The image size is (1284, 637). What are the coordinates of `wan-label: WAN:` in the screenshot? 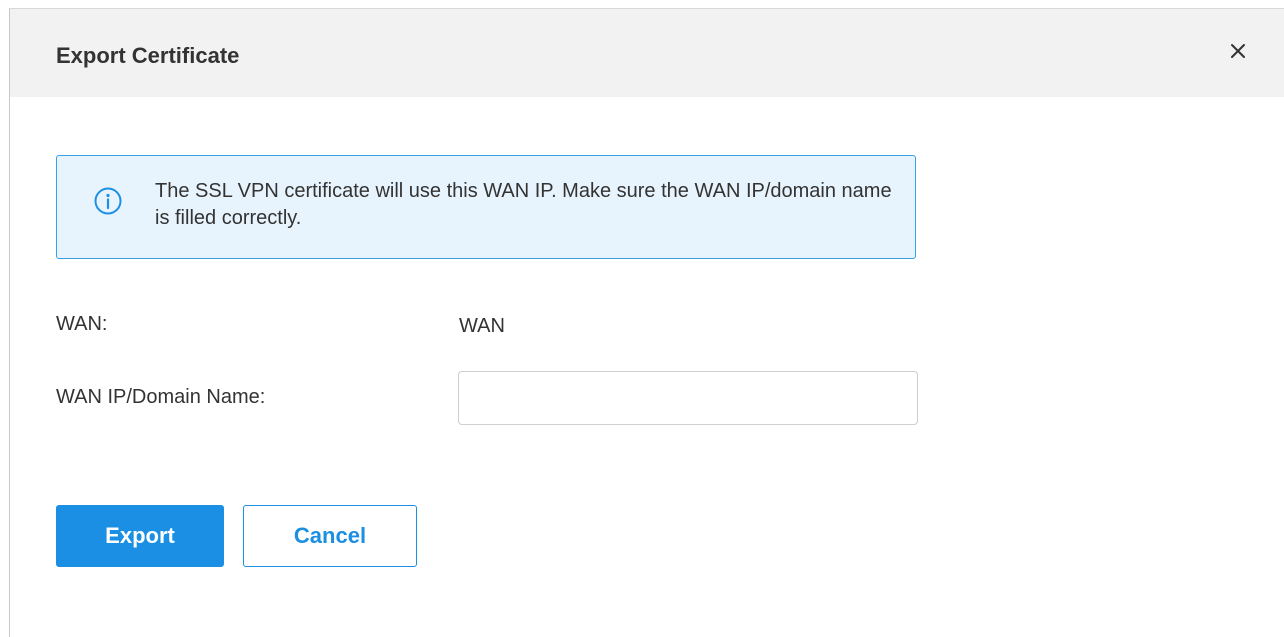 It's located at (82, 324).